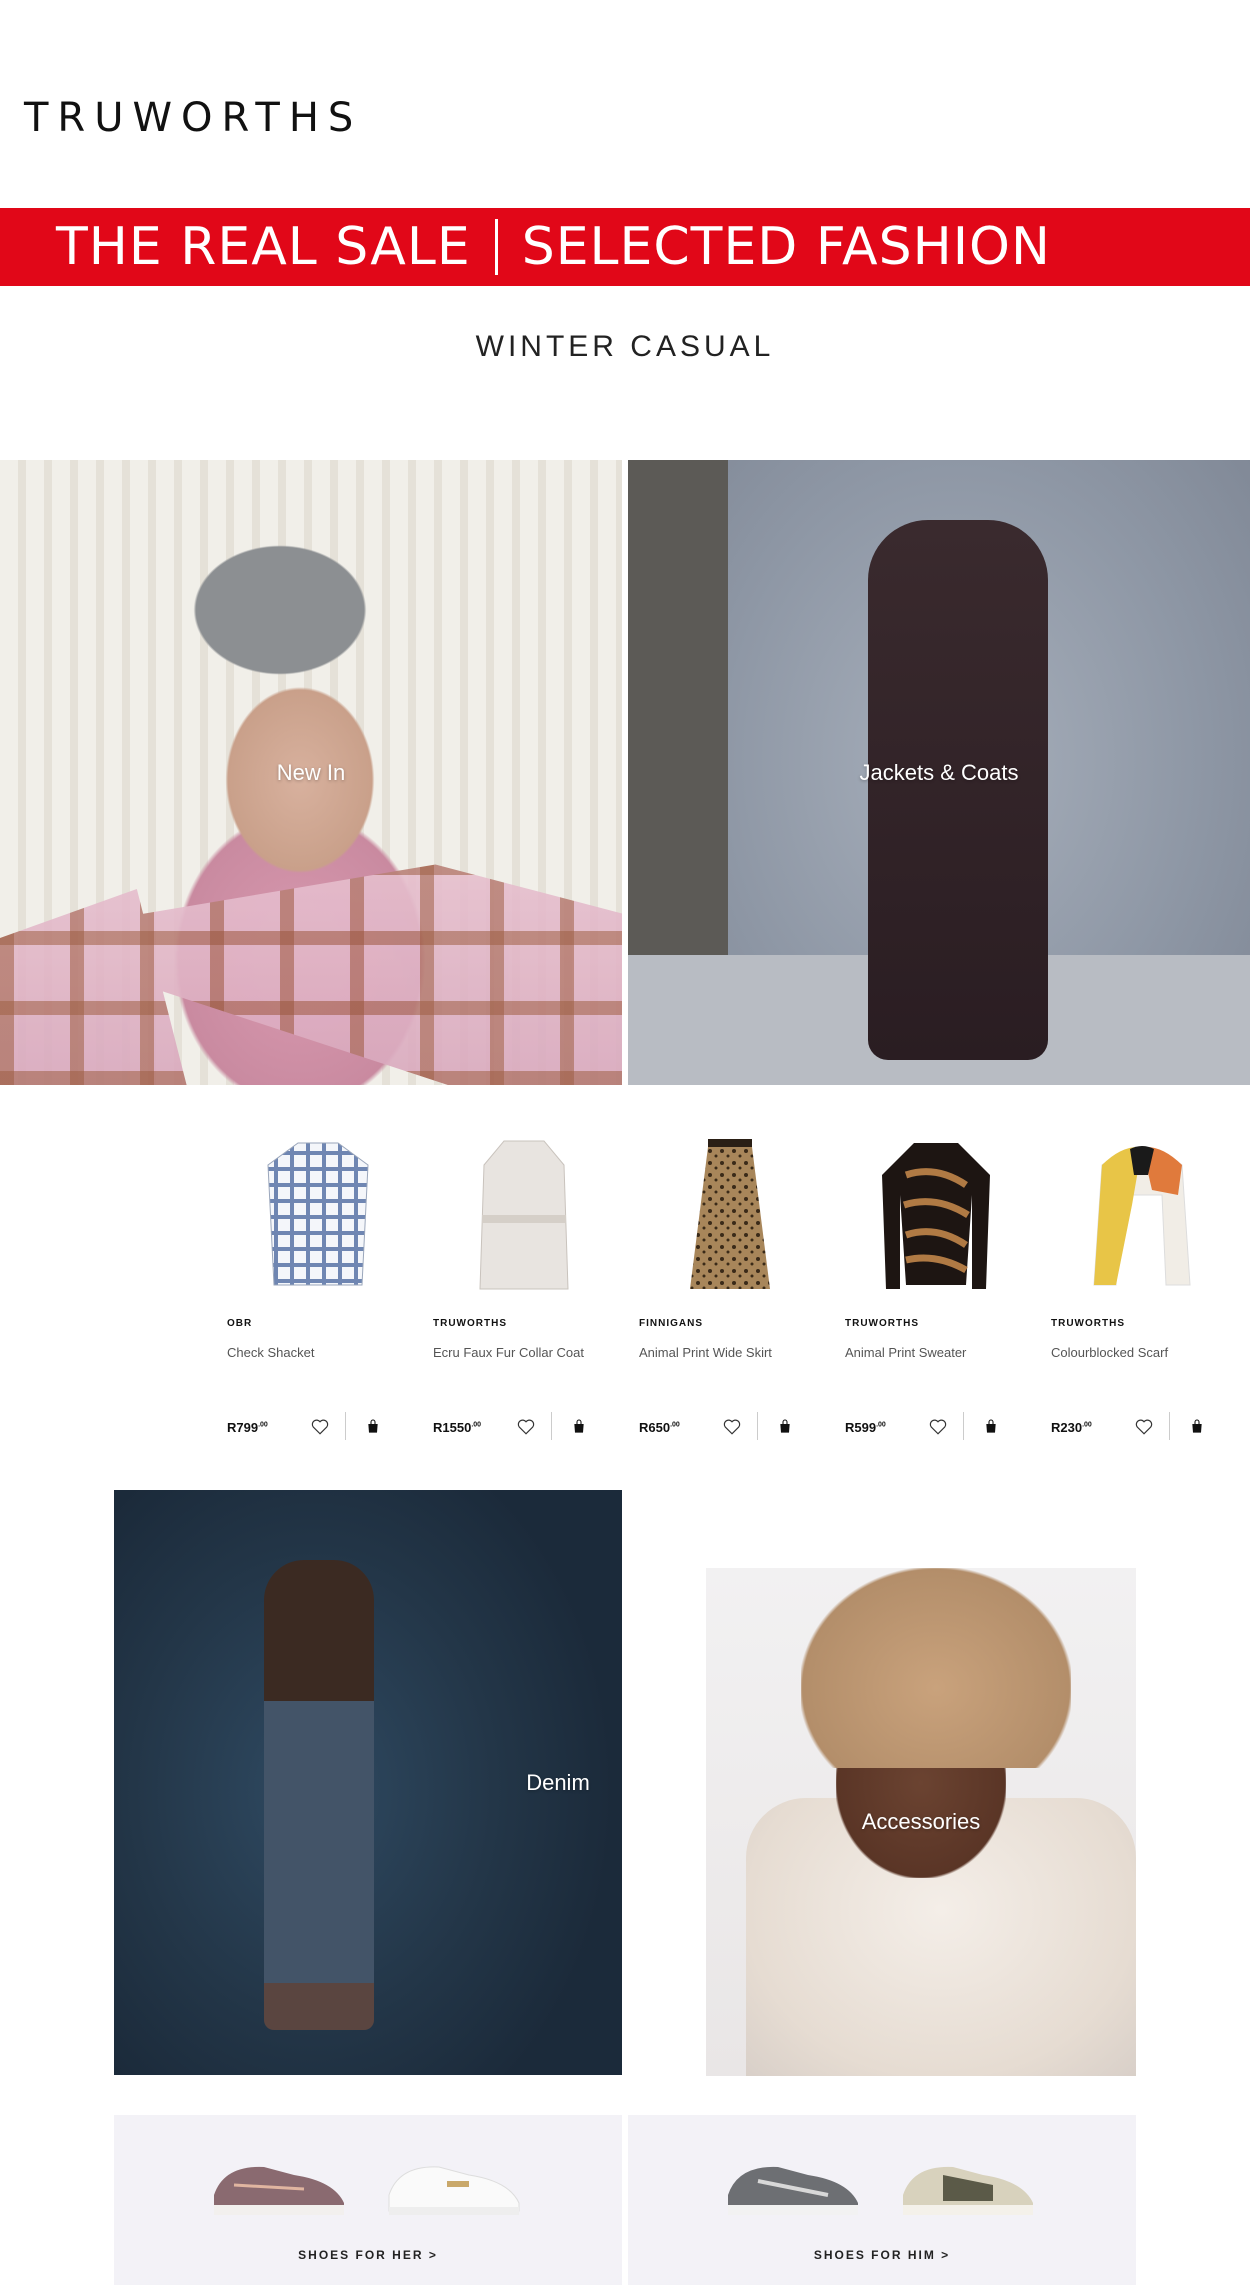  I want to click on new-in-image, so click(311, 974).